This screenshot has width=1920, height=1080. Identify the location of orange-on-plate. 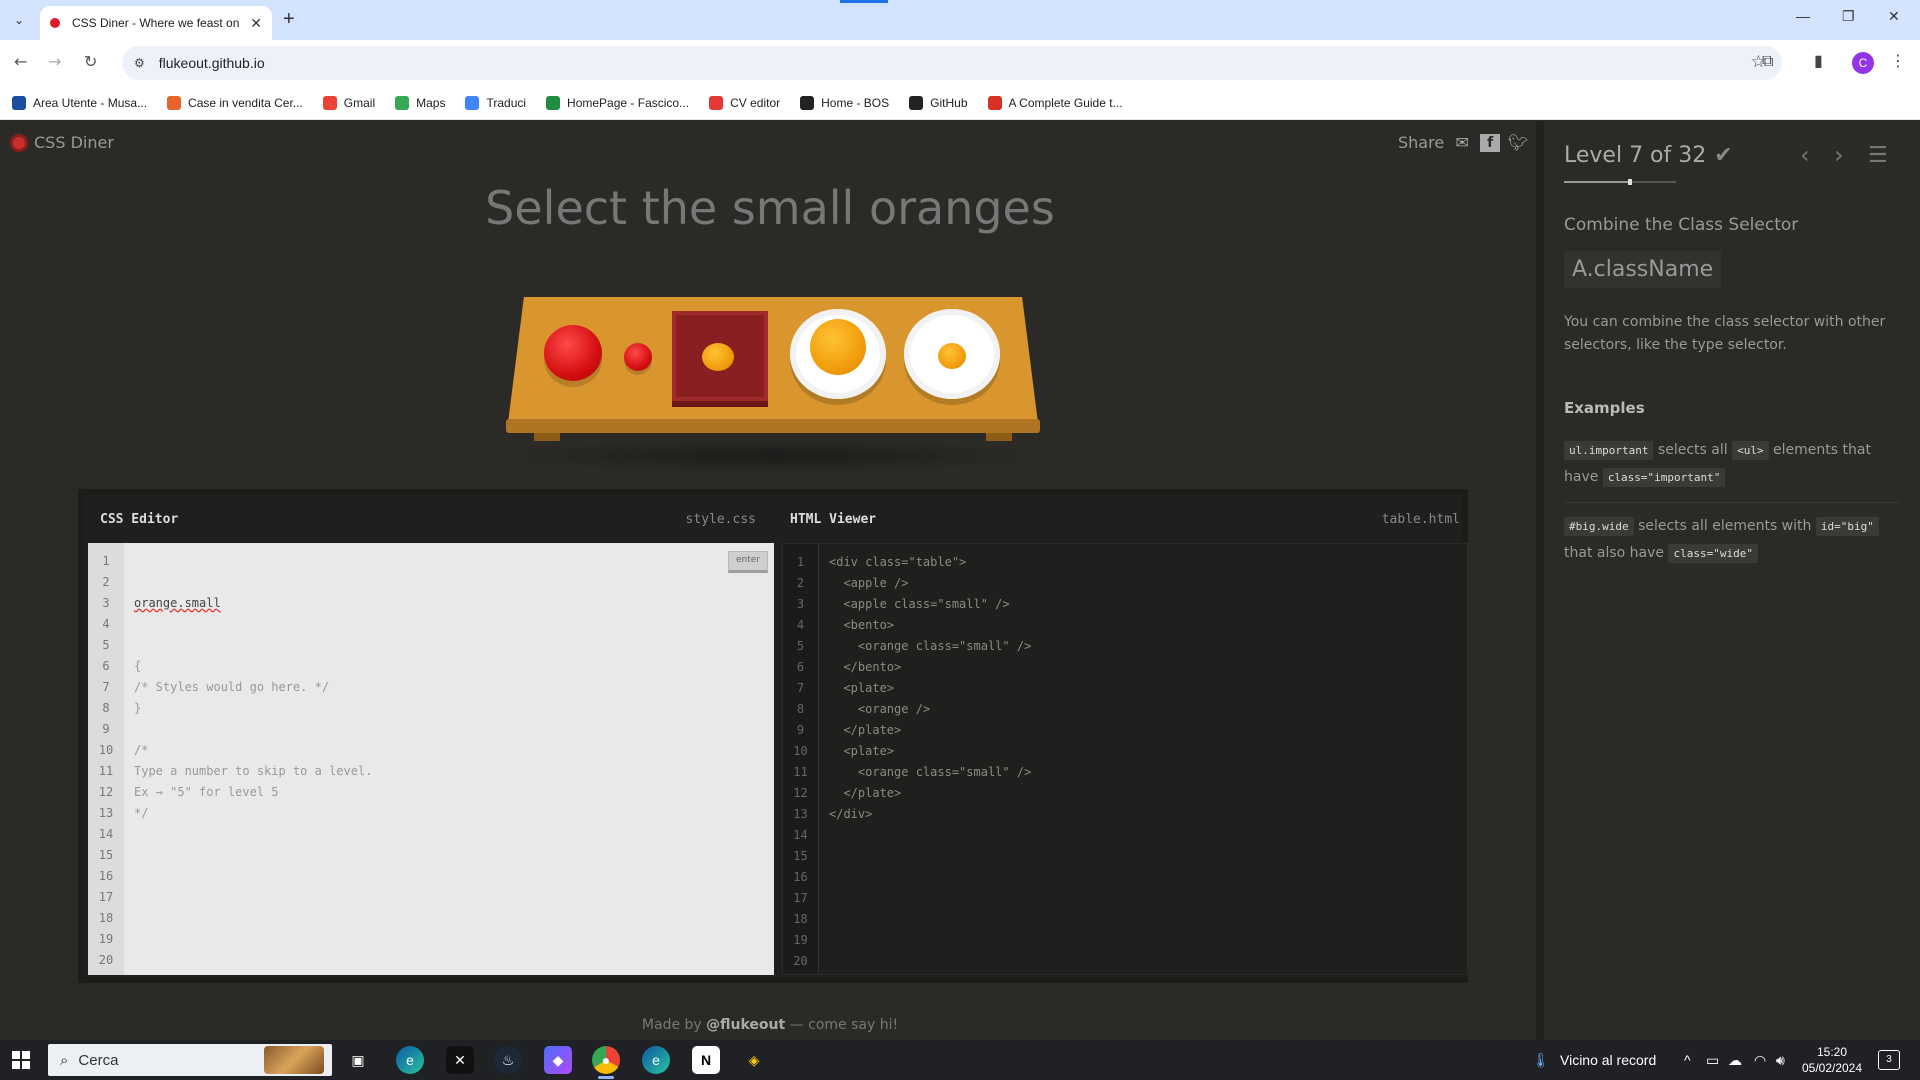
(838, 347).